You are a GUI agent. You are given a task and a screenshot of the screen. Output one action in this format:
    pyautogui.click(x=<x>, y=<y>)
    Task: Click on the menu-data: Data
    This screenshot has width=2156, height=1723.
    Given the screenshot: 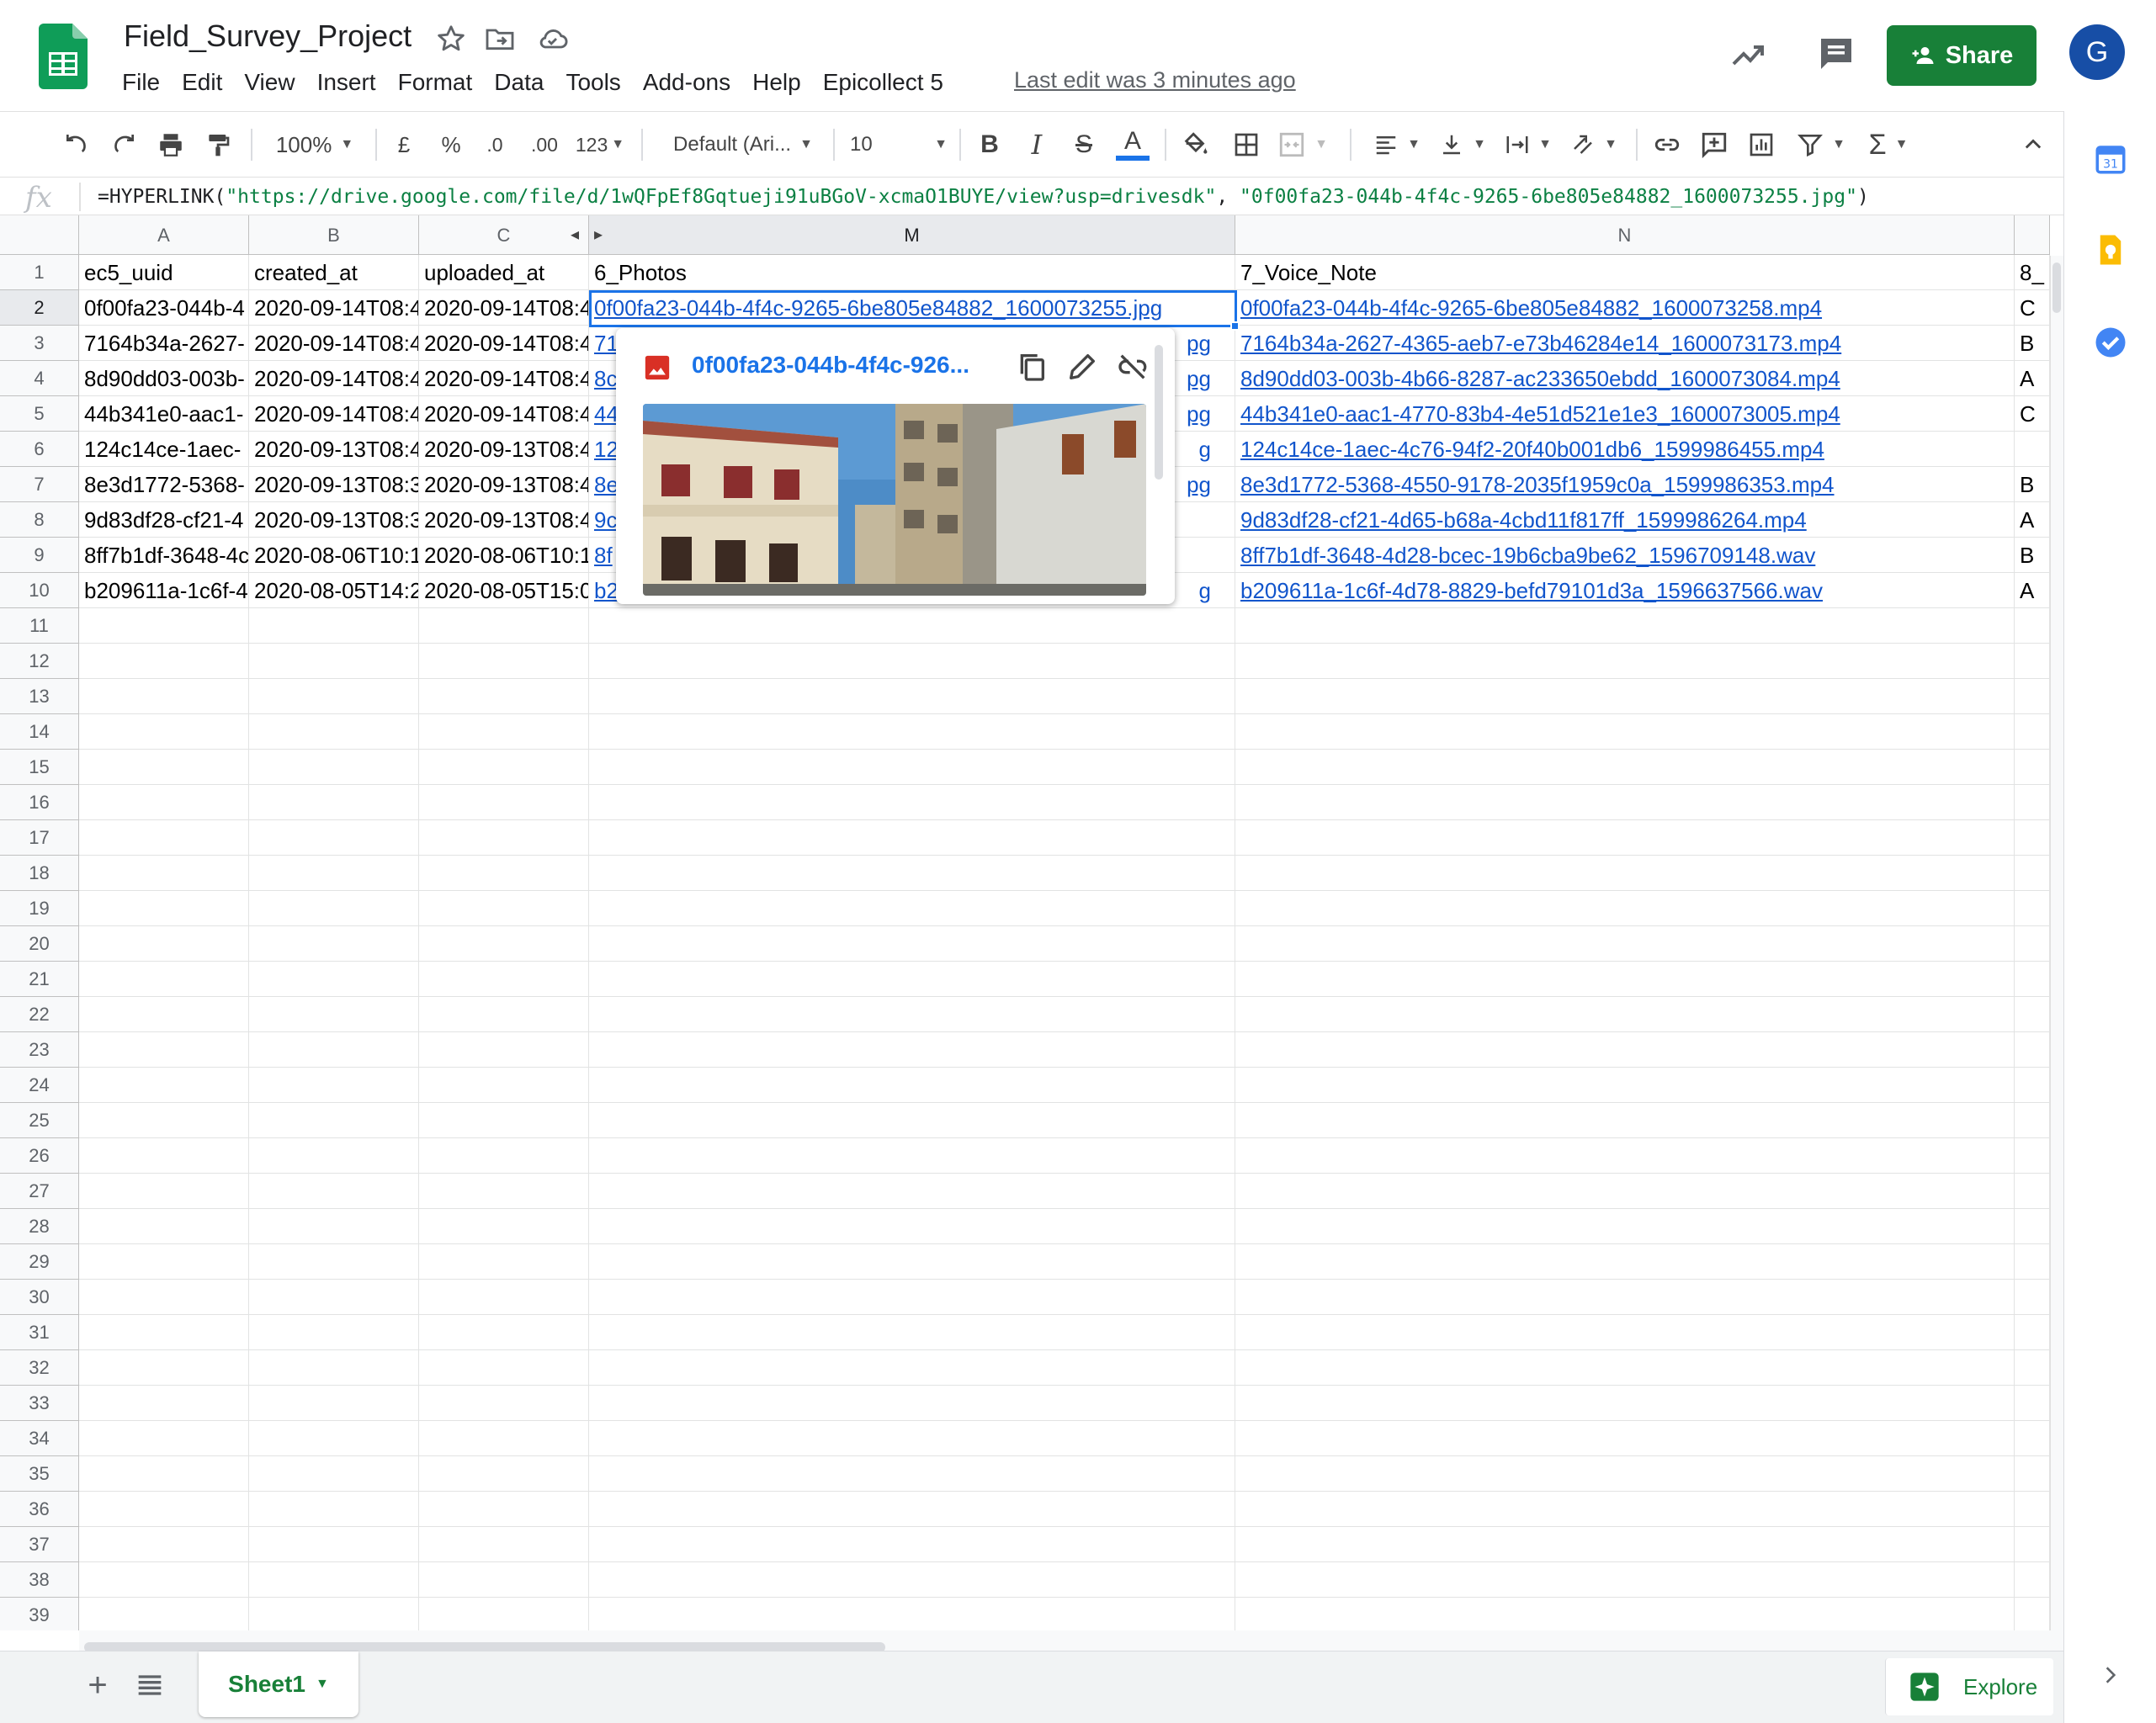 What is the action you would take?
    pyautogui.click(x=519, y=84)
    